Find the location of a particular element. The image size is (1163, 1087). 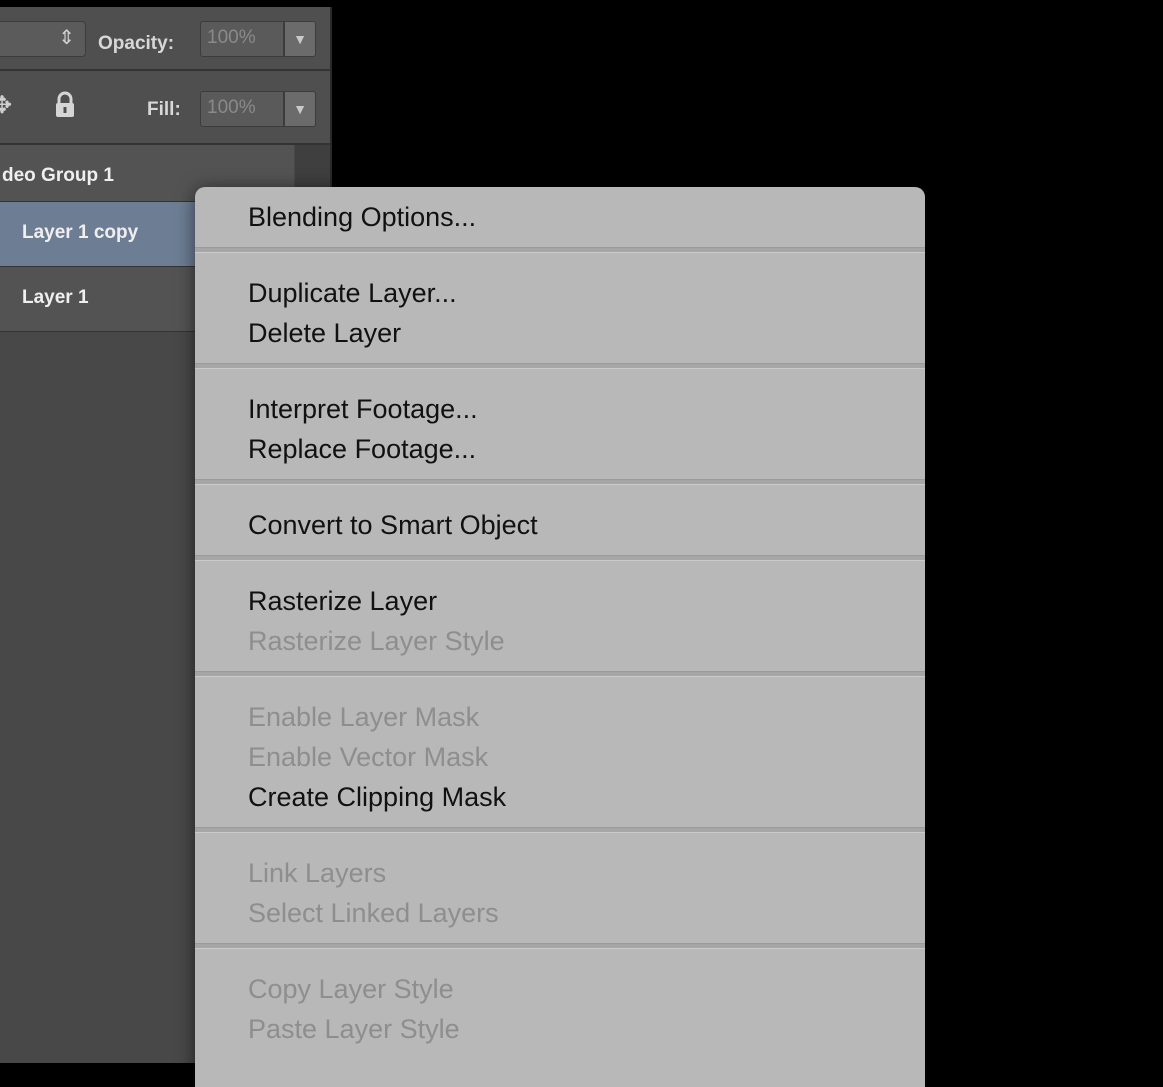

fill-field: 100% is located at coordinates (242, 109).